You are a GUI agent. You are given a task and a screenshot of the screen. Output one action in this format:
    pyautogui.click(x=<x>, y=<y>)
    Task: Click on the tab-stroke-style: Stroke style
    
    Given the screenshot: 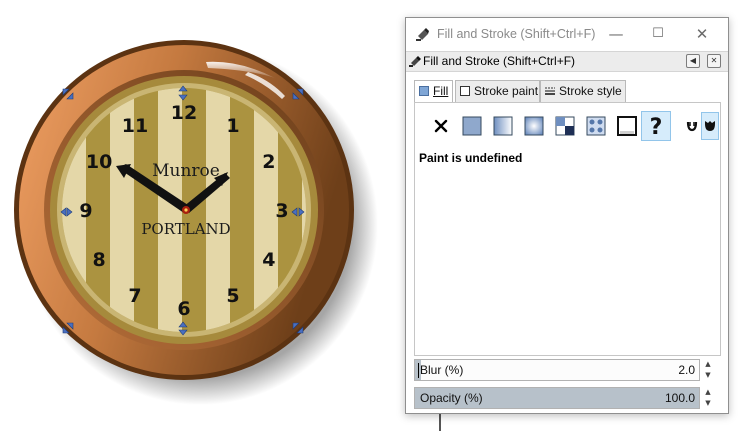 What is the action you would take?
    pyautogui.click(x=583, y=91)
    